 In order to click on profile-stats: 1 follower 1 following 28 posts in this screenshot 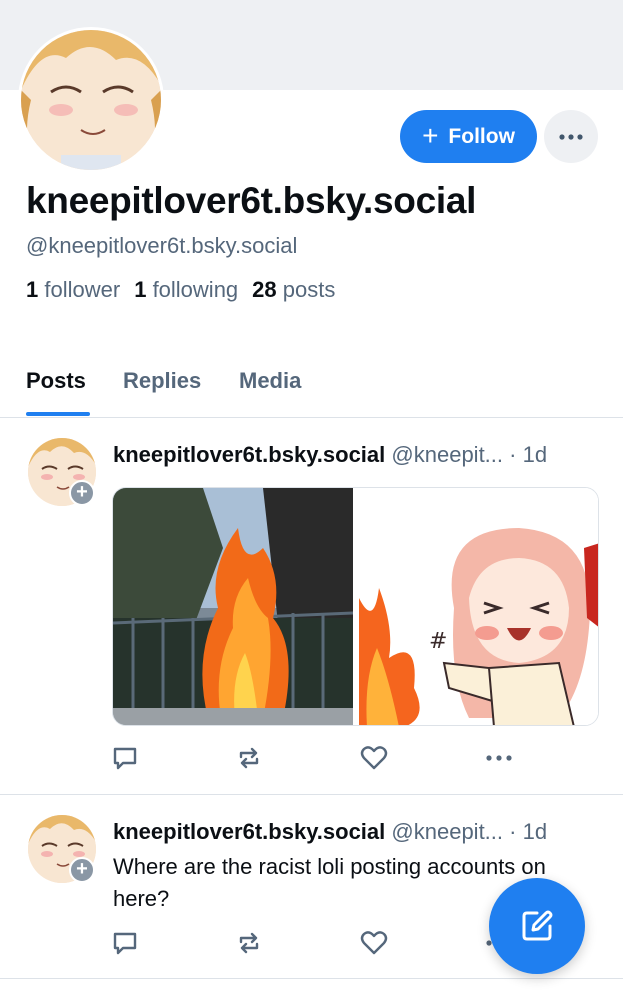, I will do `click(180, 290)`.